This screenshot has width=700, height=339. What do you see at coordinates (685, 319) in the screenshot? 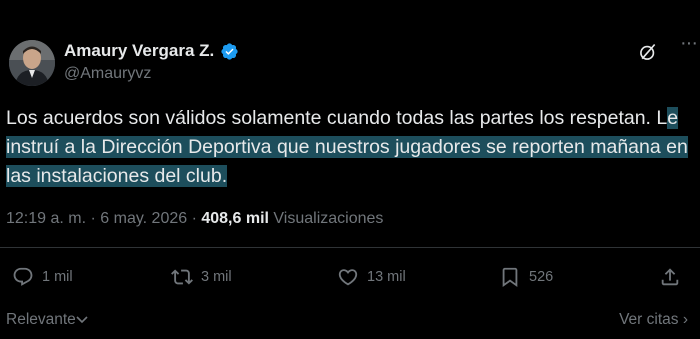
I see `chevron-right-icon: ›` at bounding box center [685, 319].